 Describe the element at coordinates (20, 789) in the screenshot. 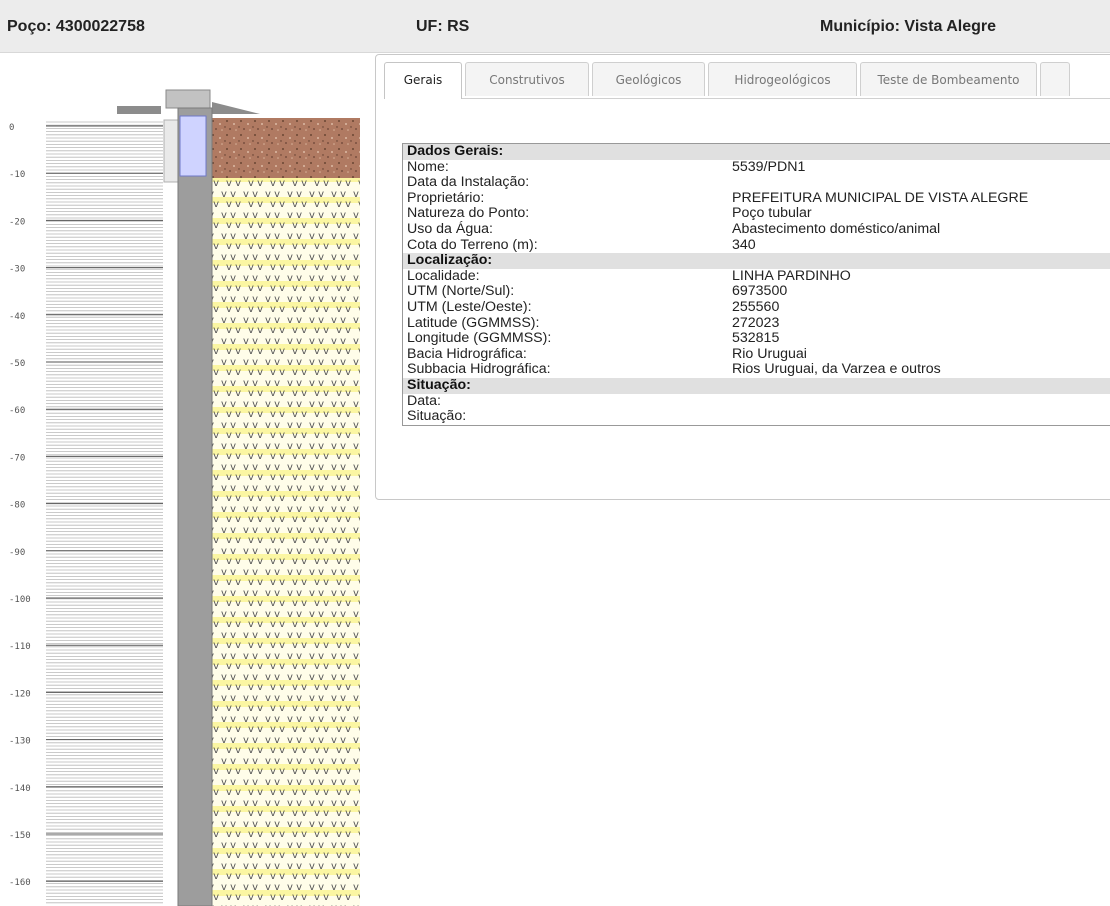

I see `depth-tick-label: -140` at that location.